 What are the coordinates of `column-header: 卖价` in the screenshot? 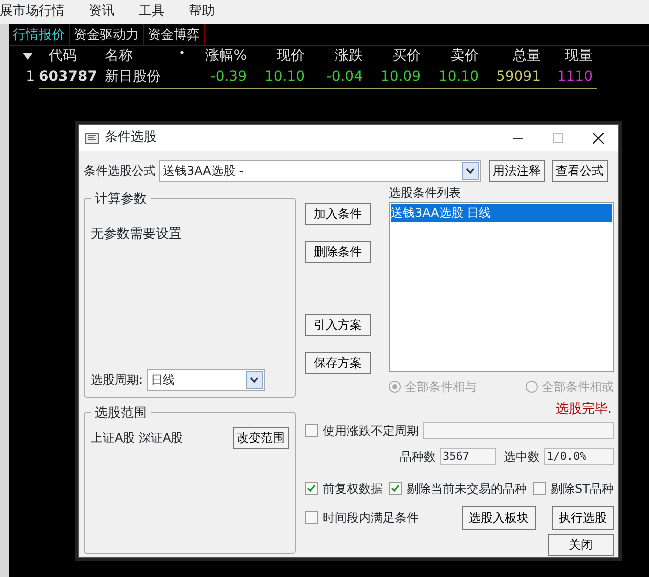 It's located at (465, 56).